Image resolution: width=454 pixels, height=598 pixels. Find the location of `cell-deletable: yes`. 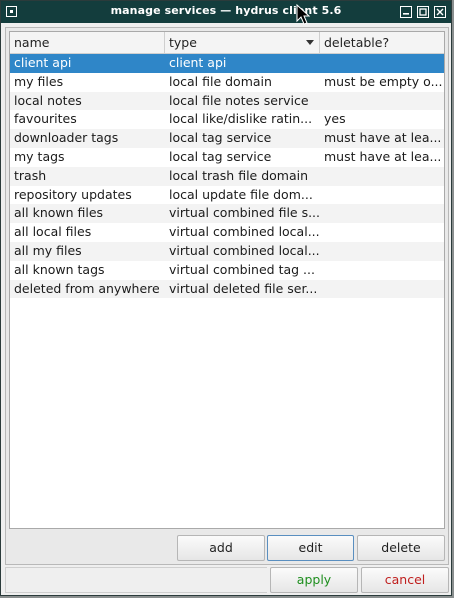

cell-deletable: yes is located at coordinates (335, 119).